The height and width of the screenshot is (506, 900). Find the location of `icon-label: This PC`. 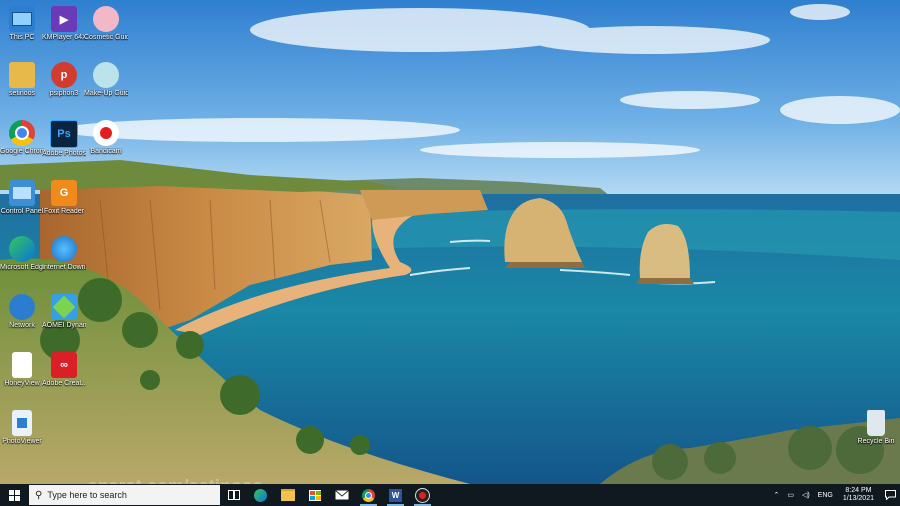

icon-label: This PC is located at coordinates (22, 37).